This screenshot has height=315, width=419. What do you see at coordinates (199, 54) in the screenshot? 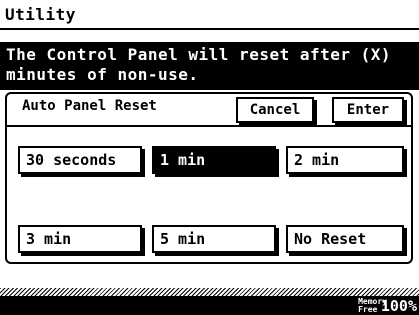
I see `message-line-1: The Control Panel will reset after (X)` at bounding box center [199, 54].